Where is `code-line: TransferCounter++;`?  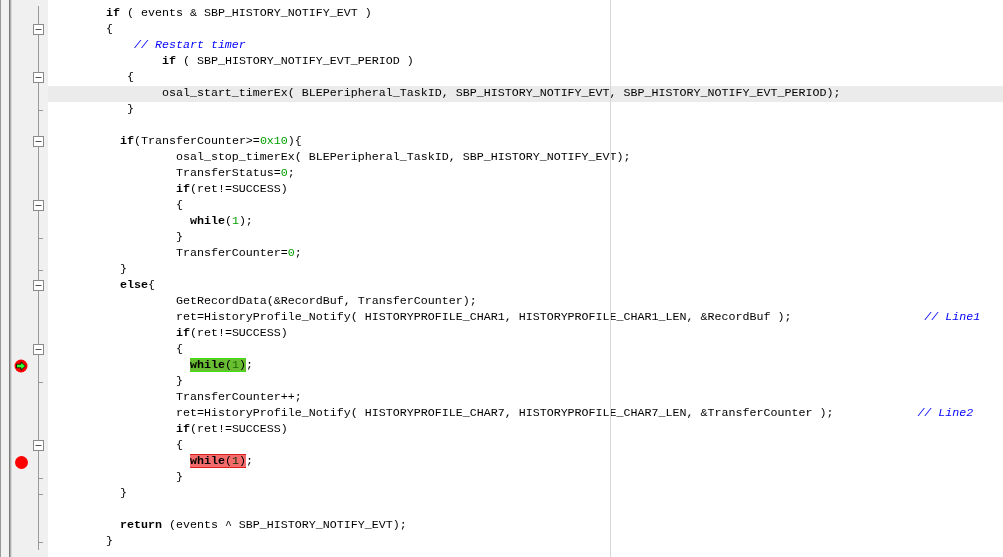 code-line: TransferCounter++; is located at coordinates (238, 398).